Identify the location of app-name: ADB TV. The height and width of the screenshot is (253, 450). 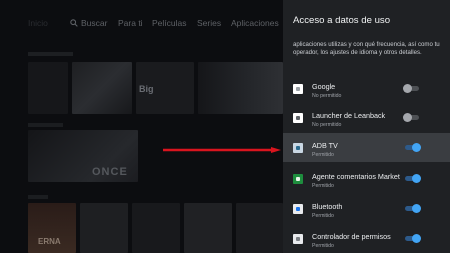
(325, 145).